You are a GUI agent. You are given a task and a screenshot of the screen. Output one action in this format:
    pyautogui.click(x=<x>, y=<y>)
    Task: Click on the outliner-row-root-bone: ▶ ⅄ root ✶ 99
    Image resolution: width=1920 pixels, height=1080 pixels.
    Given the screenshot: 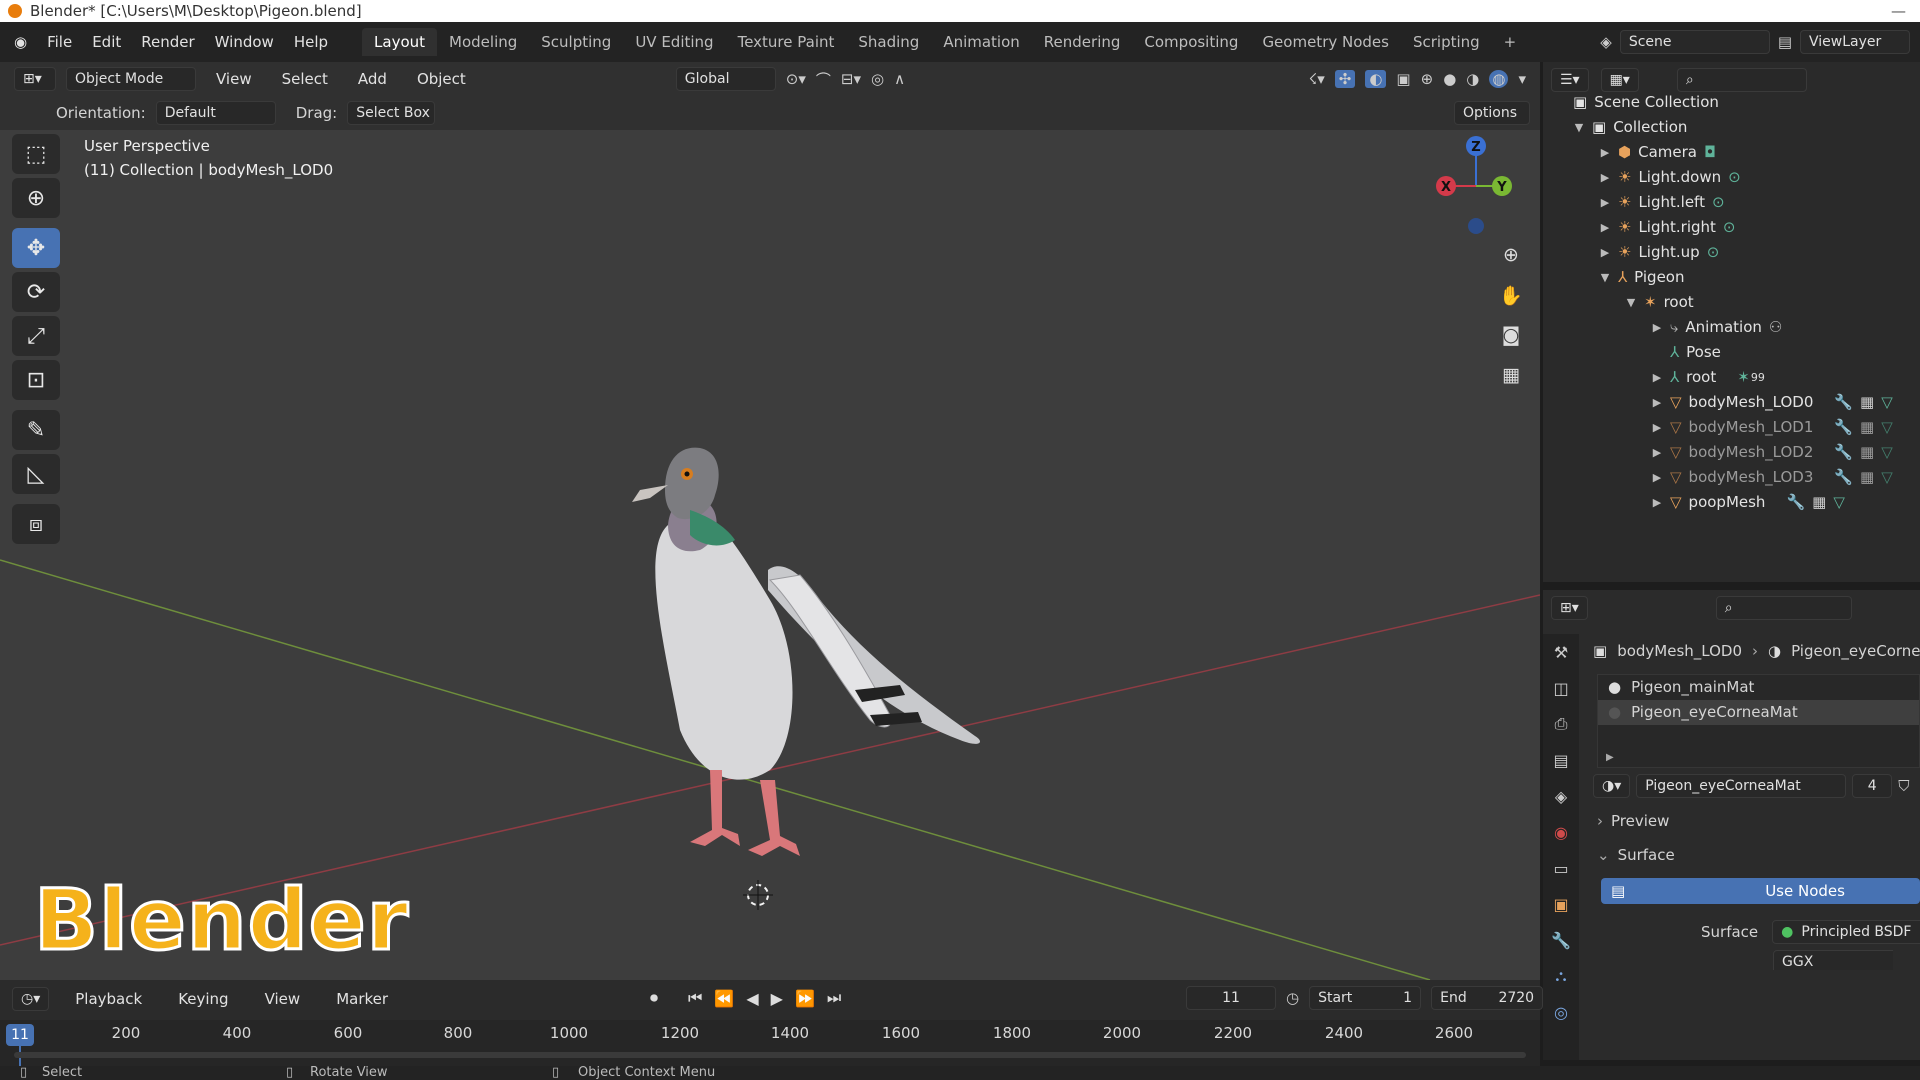 What is the action you would take?
    pyautogui.click(x=1708, y=377)
    